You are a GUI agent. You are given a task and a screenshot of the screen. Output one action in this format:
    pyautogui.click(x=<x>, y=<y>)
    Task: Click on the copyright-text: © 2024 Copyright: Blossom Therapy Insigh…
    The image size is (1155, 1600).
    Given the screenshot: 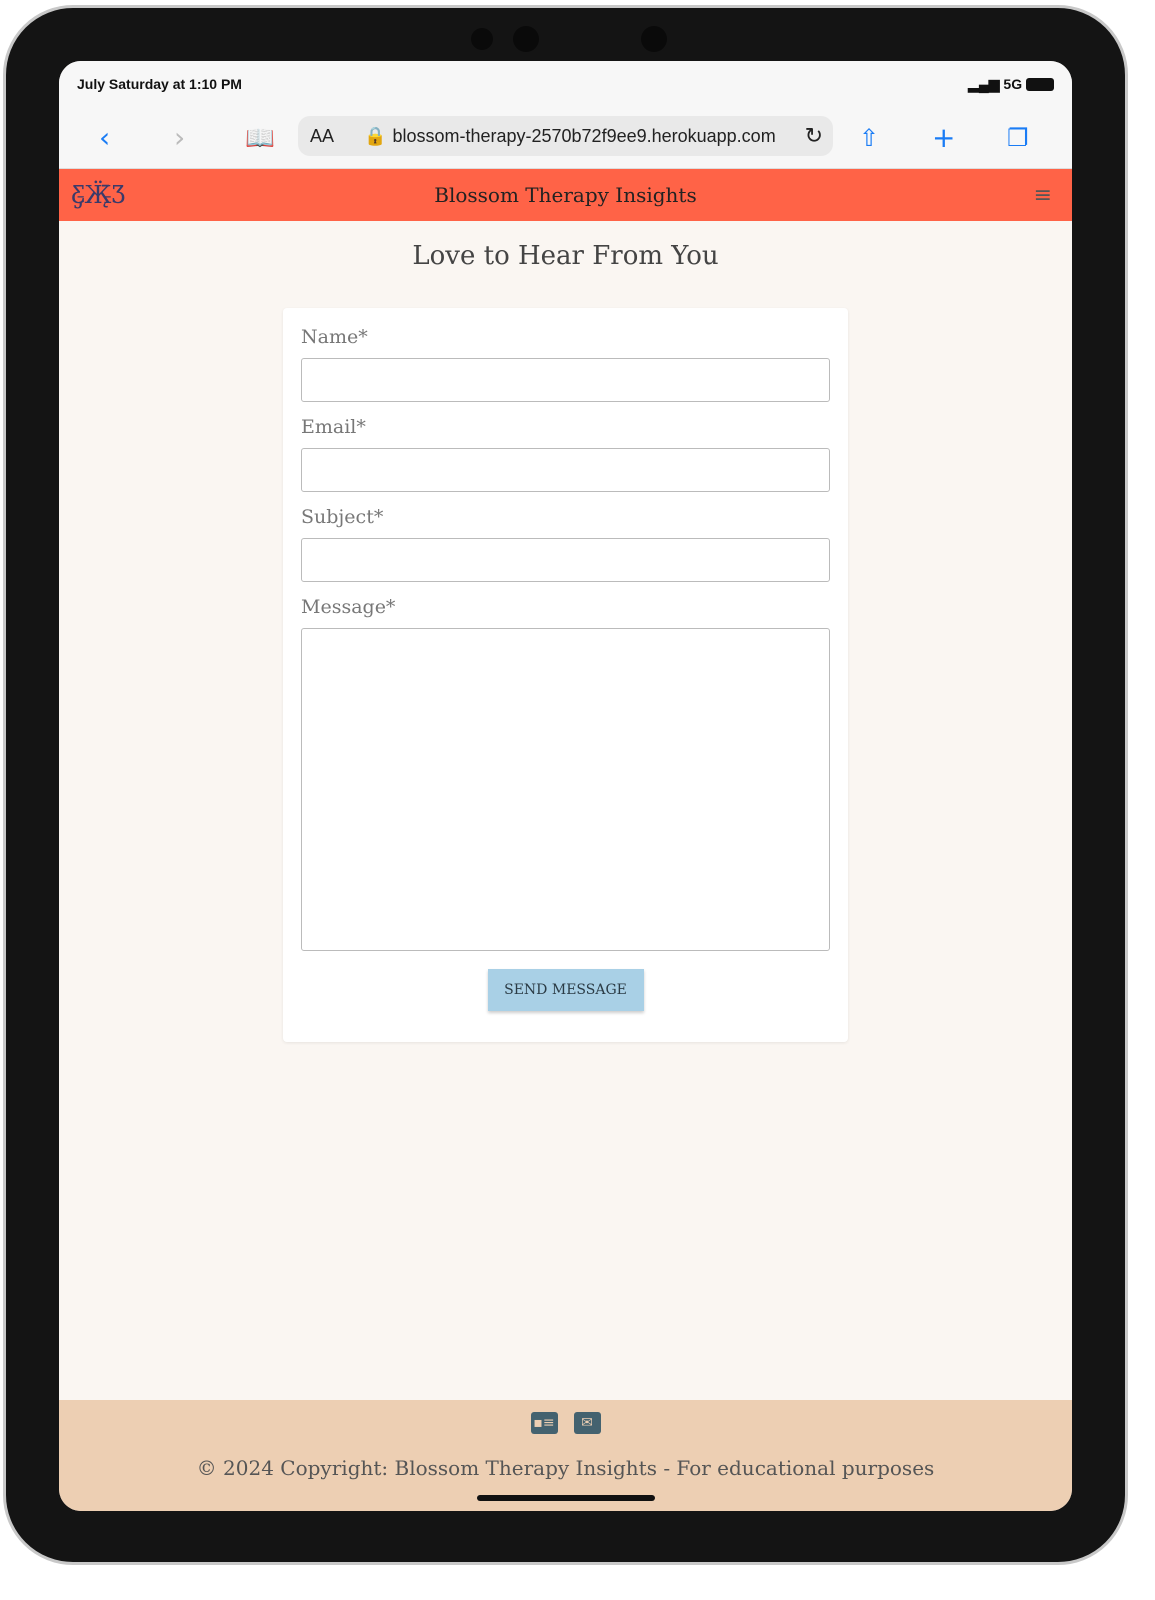 What is the action you would take?
    pyautogui.click(x=565, y=1468)
    